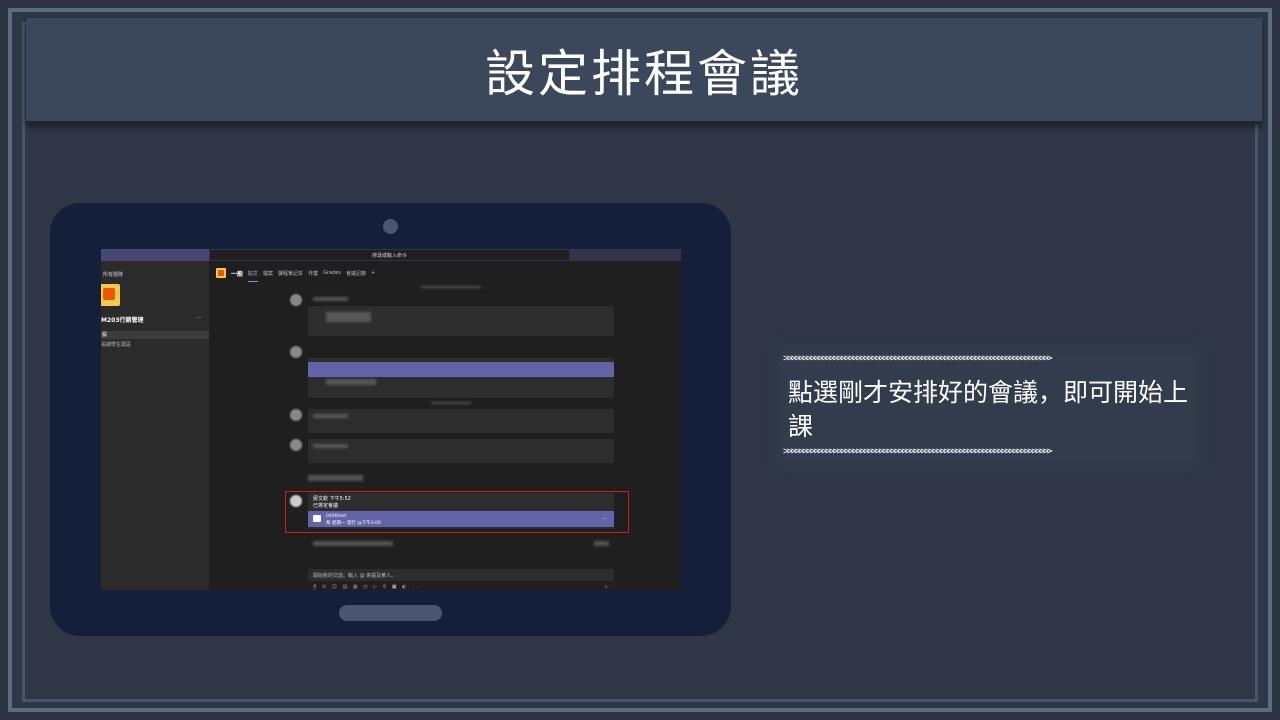  What do you see at coordinates (200, 318) in the screenshot?
I see `team-more-icon: ···` at bounding box center [200, 318].